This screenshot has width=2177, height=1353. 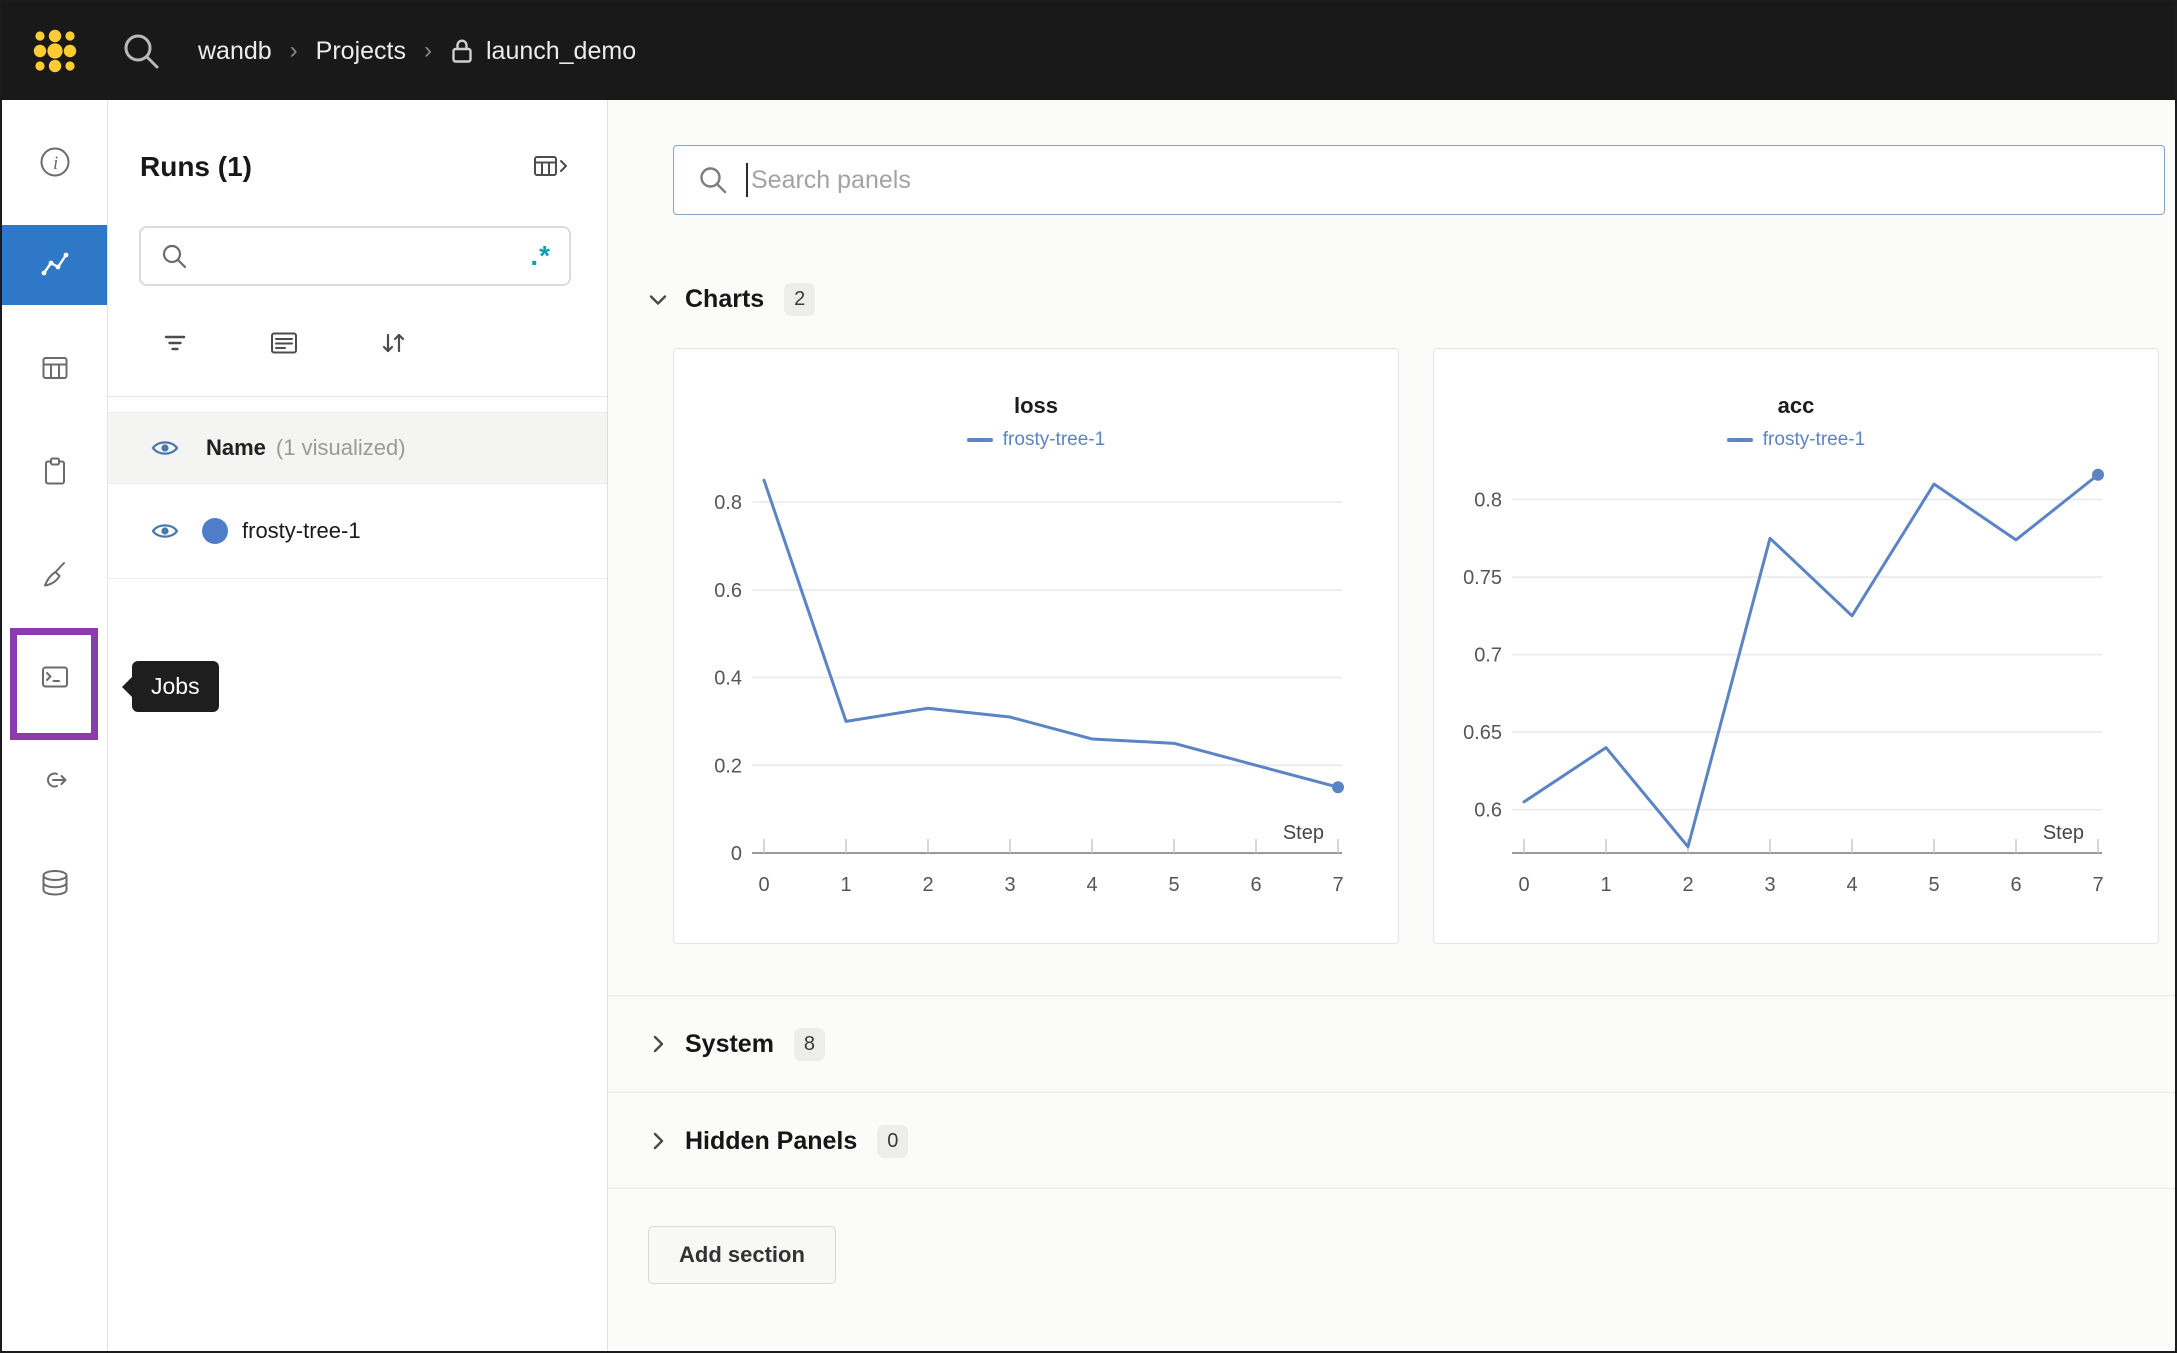 What do you see at coordinates (361, 51) in the screenshot?
I see `breadcrumb-item-projects: Projects` at bounding box center [361, 51].